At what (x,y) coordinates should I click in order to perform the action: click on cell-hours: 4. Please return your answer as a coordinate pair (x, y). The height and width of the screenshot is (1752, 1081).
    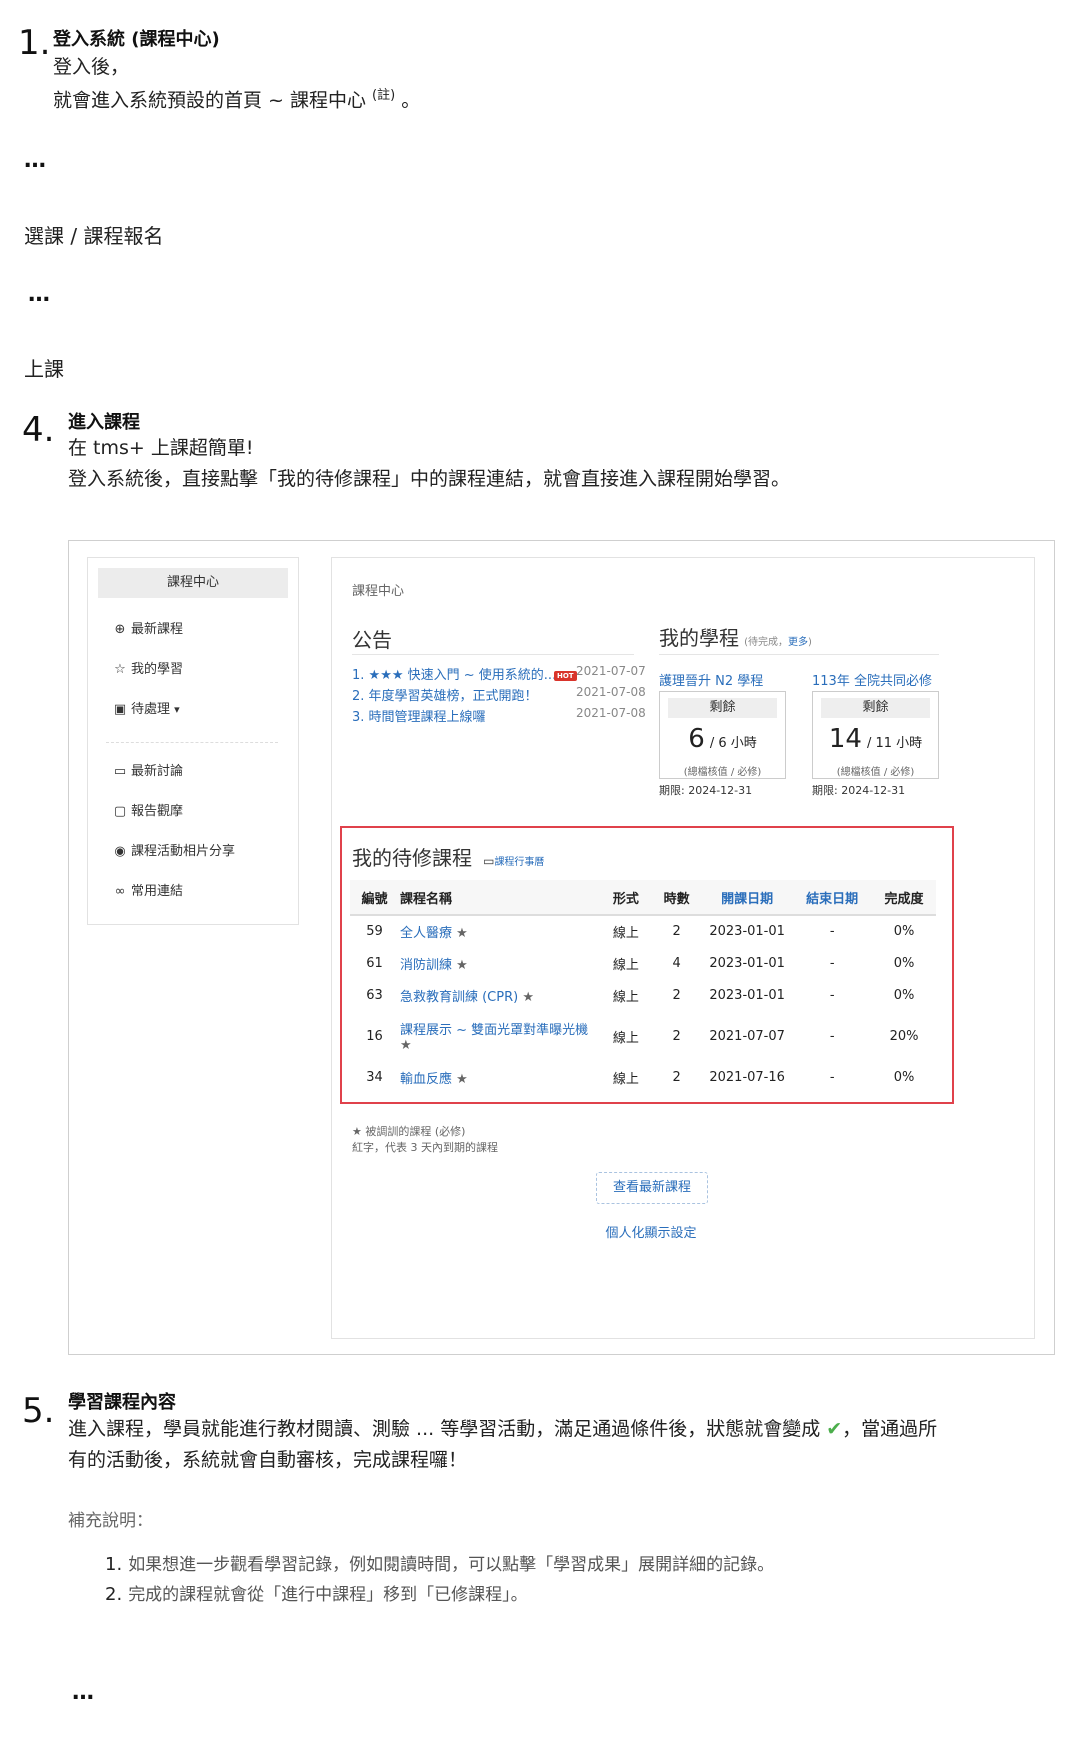
    Looking at the image, I should click on (676, 963).